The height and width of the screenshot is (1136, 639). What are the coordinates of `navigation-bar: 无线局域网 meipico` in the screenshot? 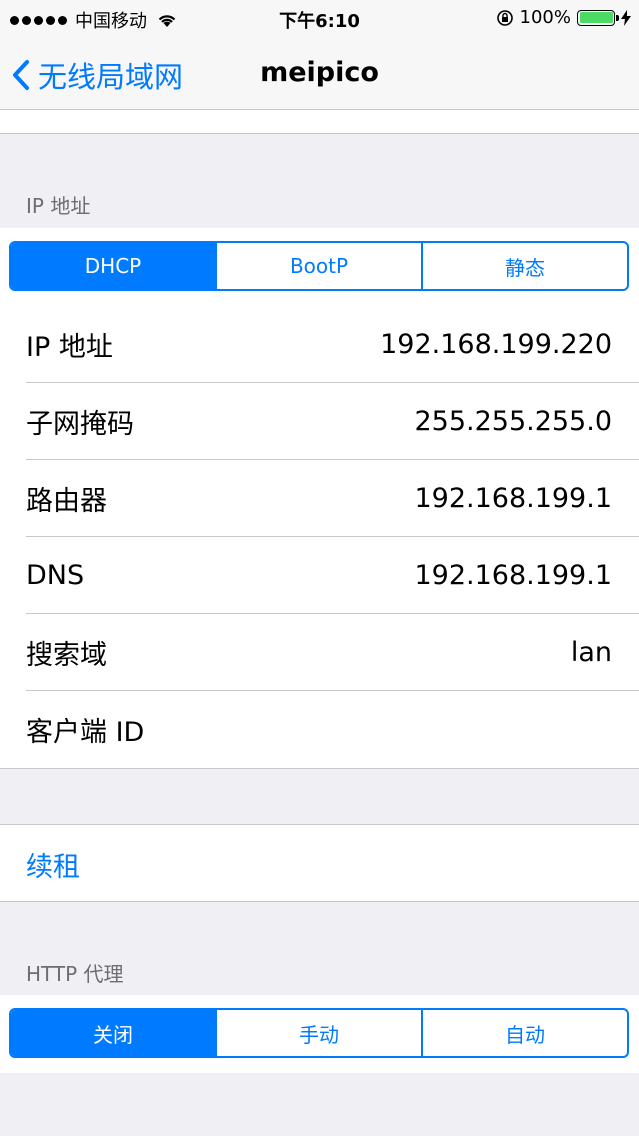 It's located at (319, 75).